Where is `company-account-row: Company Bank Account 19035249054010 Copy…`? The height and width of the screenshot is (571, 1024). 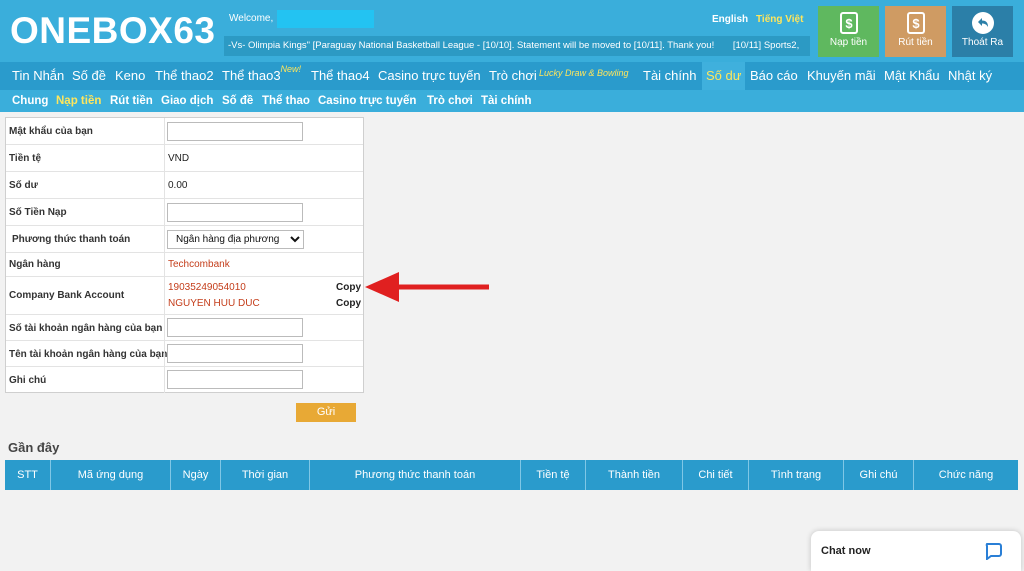
company-account-row: Company Bank Account 19035249054010 Copy… is located at coordinates (184, 296).